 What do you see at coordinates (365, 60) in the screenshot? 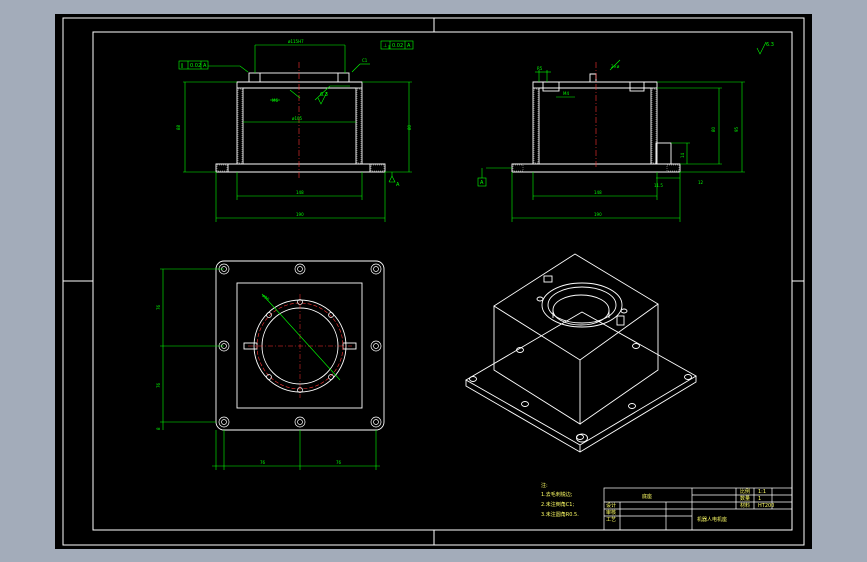
I see `svg-text: C1` at bounding box center [365, 60].